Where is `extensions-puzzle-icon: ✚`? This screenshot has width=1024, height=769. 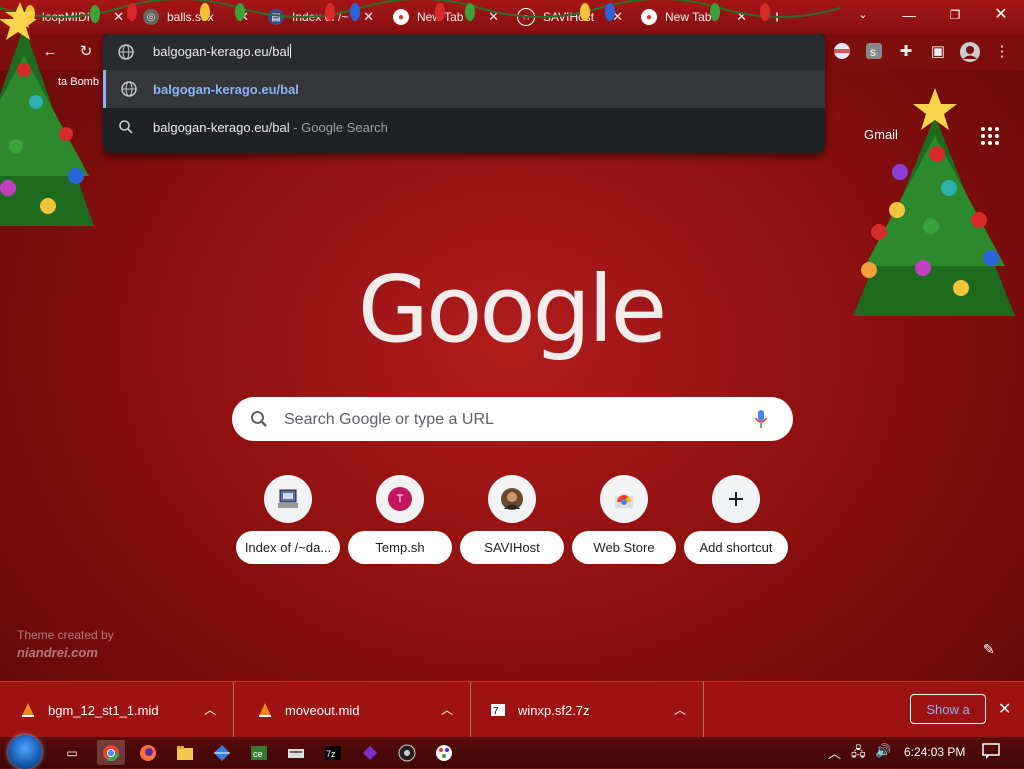 extensions-puzzle-icon: ✚ is located at coordinates (906, 52).